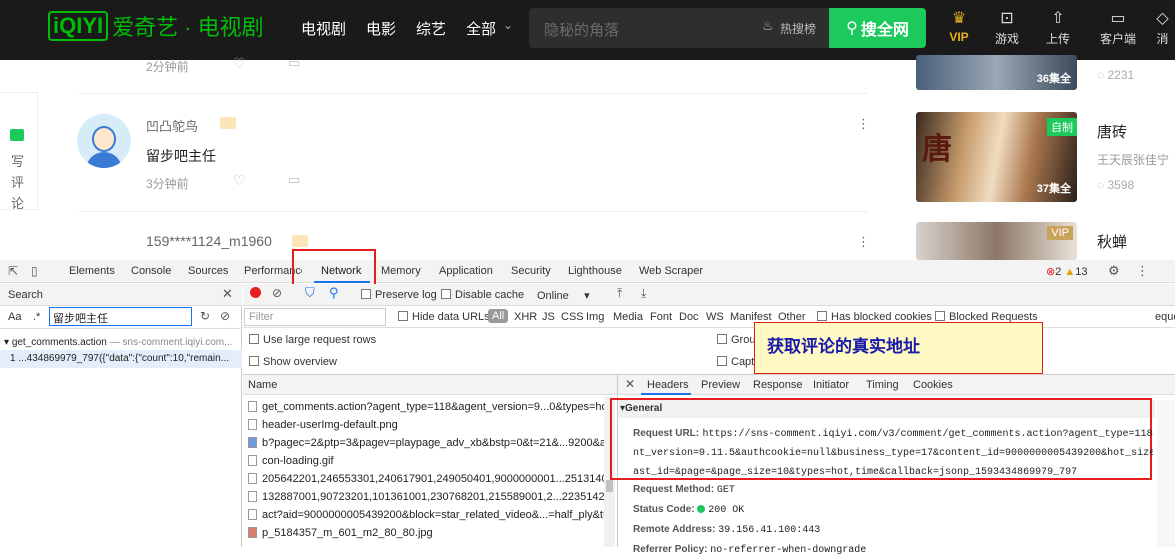 This screenshot has height=560, width=1175. Describe the element at coordinates (735, 362) in the screenshot. I see `capture-screenshots-checkbox: Capt` at that location.